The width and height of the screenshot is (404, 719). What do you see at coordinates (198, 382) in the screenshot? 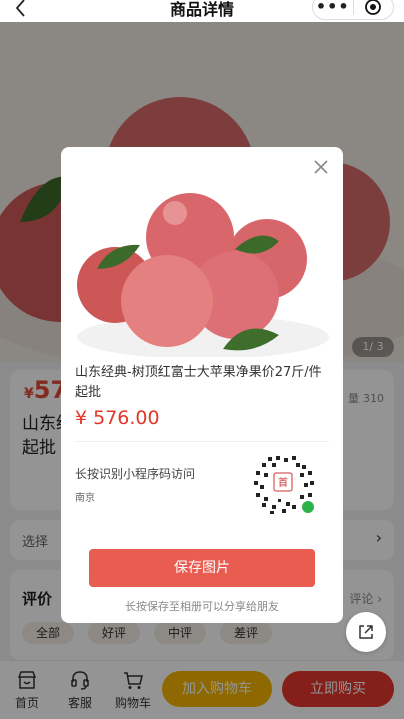
I see `poster-product-title: 山东经典-树顶红富士大苹果净果价27斤/件起批` at bounding box center [198, 382].